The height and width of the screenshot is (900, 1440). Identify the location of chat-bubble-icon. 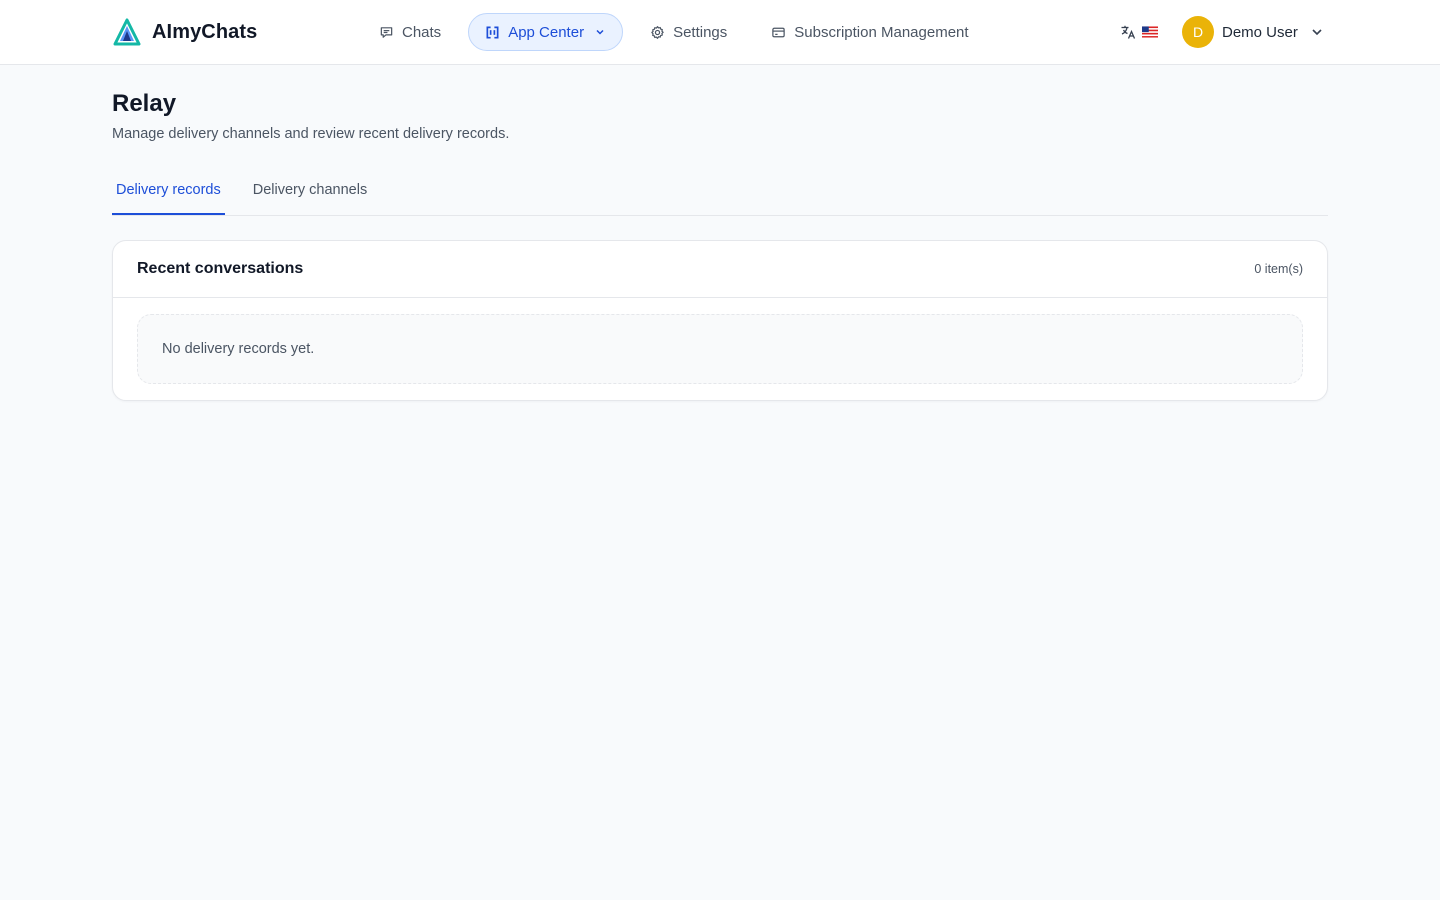
(386, 32).